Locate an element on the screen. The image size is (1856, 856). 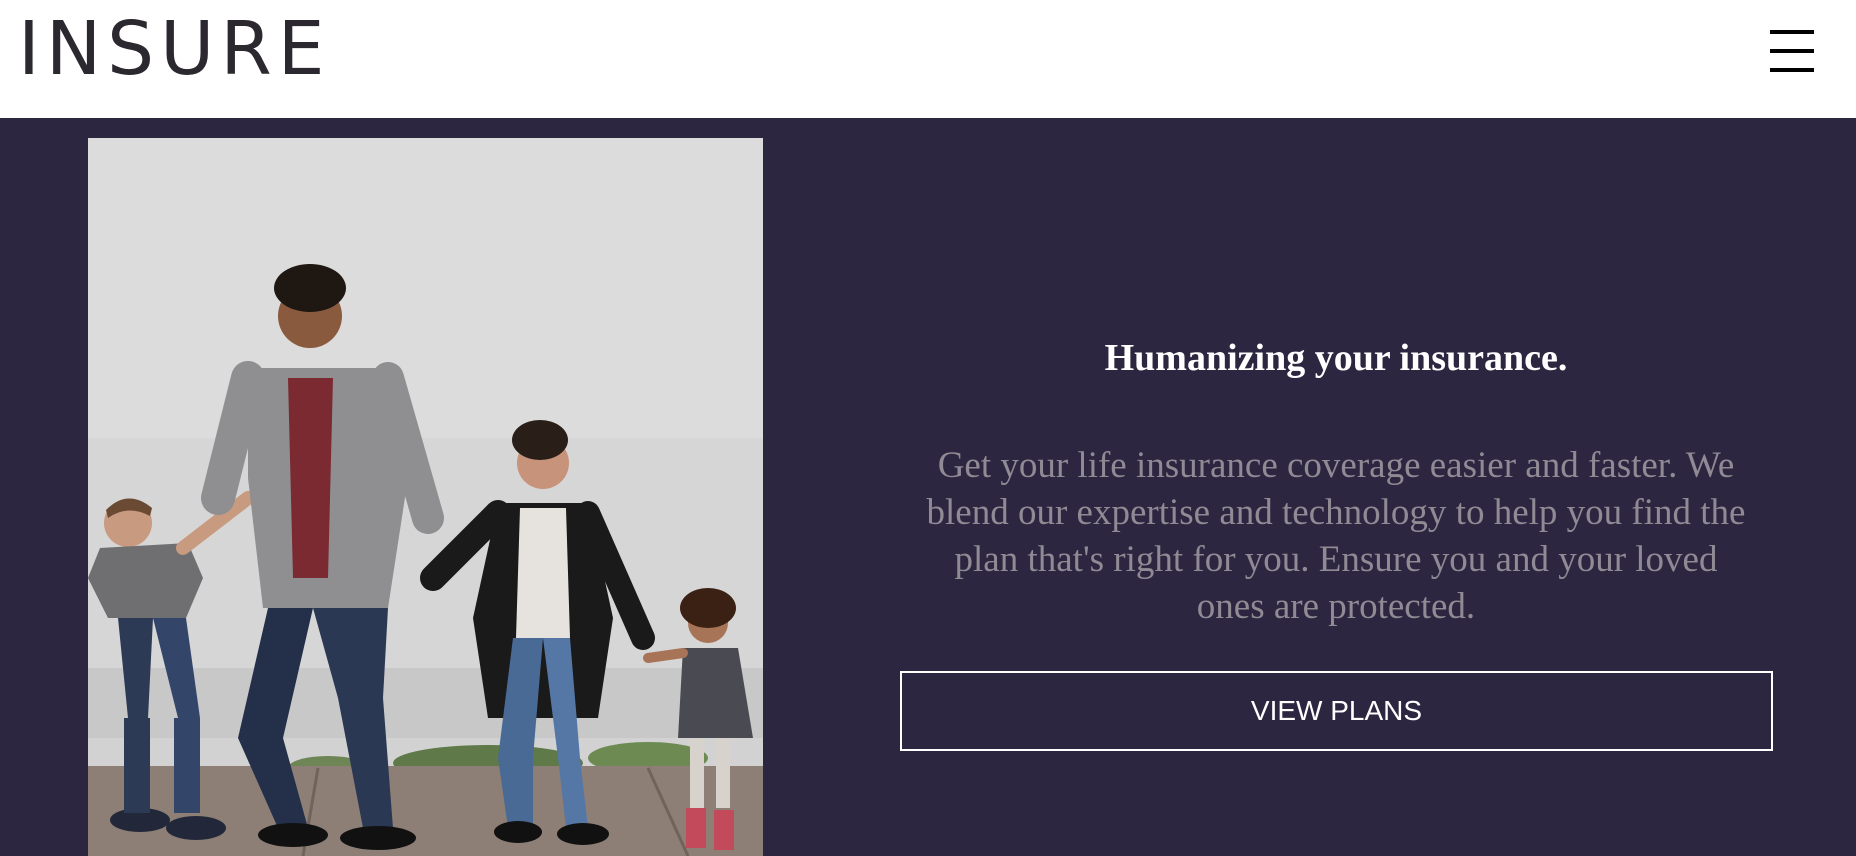
insure-logo: INSURE is located at coordinates (174, 49).